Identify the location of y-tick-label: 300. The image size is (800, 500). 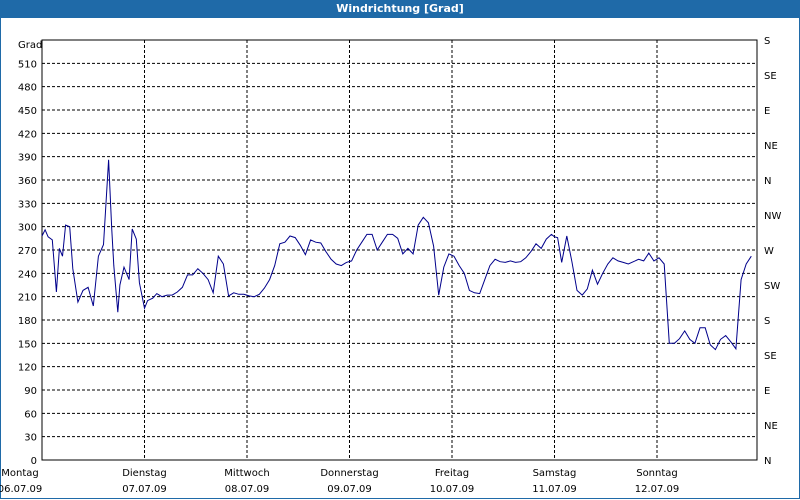
(27, 228).